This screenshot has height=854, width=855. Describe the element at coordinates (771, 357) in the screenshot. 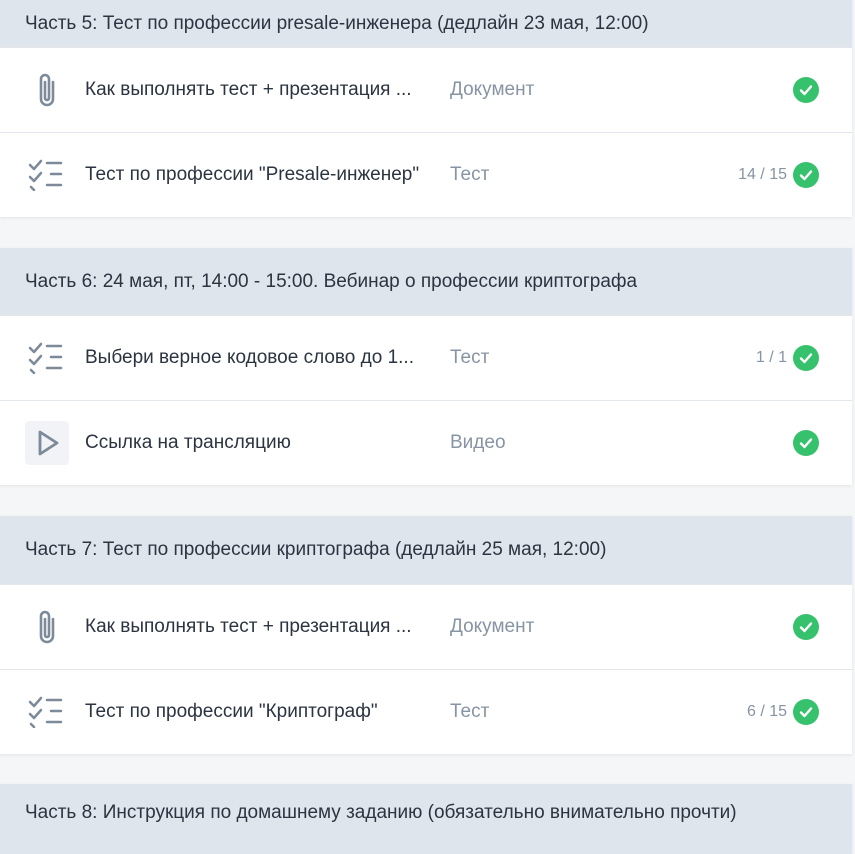

I see `lesson-score: 1 / 1` at that location.